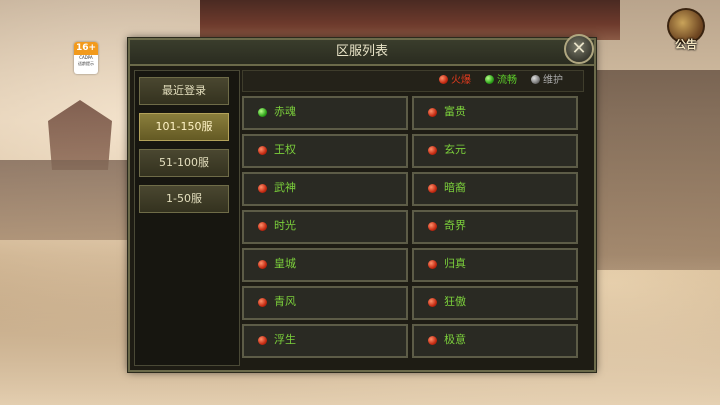 This screenshot has height=405, width=720. What do you see at coordinates (86, 58) in the screenshot?
I see `age-rating-badge: 16+ CADPA 适龄提示` at bounding box center [86, 58].